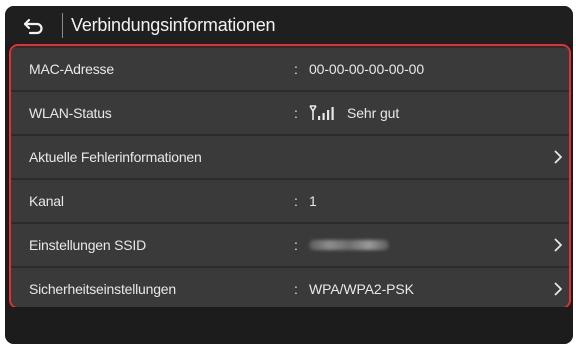 The image size is (576, 351). Describe the element at coordinates (296, 69) in the screenshot. I see `mac-address-colon: :` at that location.